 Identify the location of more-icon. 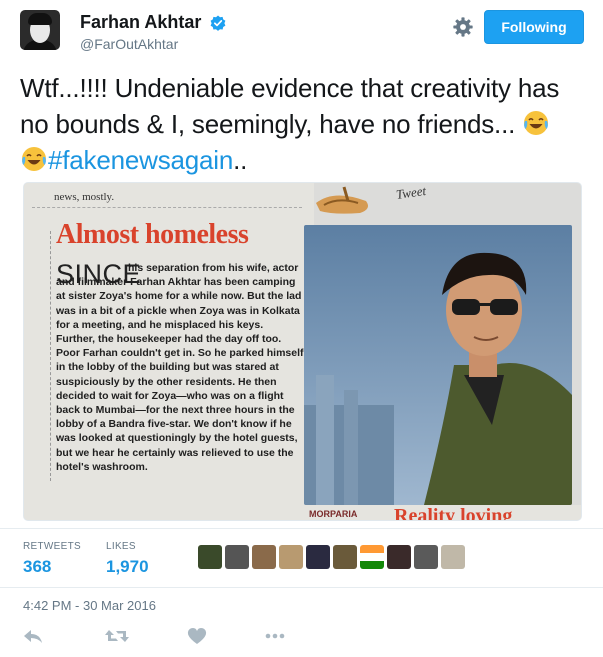
(275, 636).